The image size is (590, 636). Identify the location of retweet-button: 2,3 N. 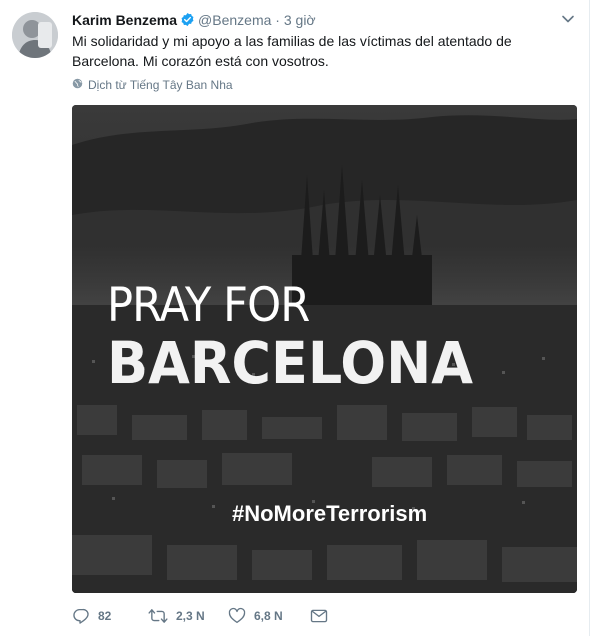
(188, 616).